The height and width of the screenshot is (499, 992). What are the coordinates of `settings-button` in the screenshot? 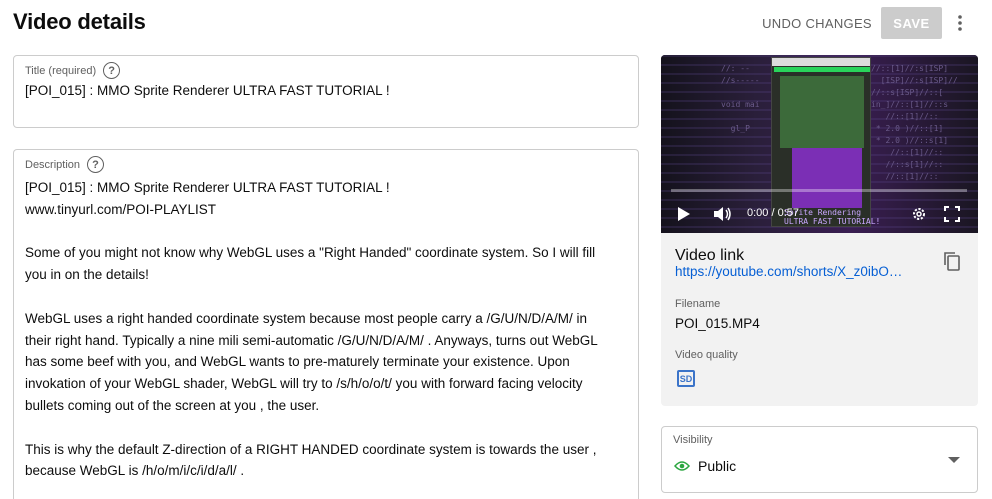 It's located at (919, 214).